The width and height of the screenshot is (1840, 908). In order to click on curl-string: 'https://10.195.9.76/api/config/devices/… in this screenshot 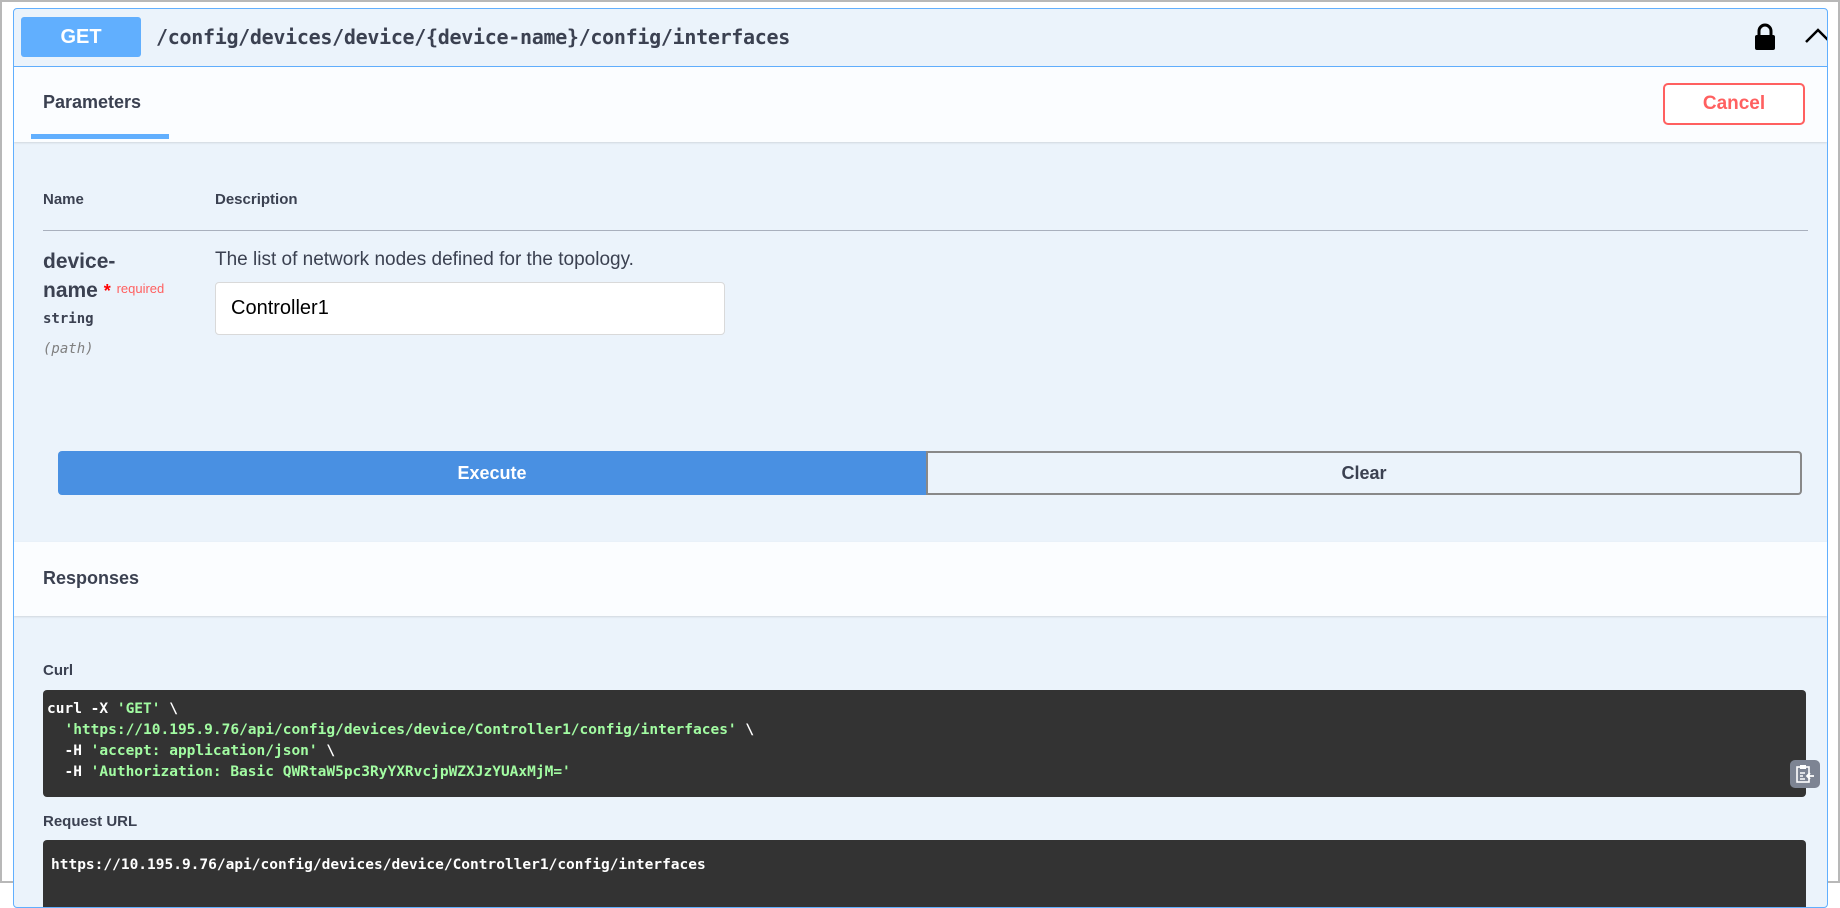, I will do `click(400, 730)`.